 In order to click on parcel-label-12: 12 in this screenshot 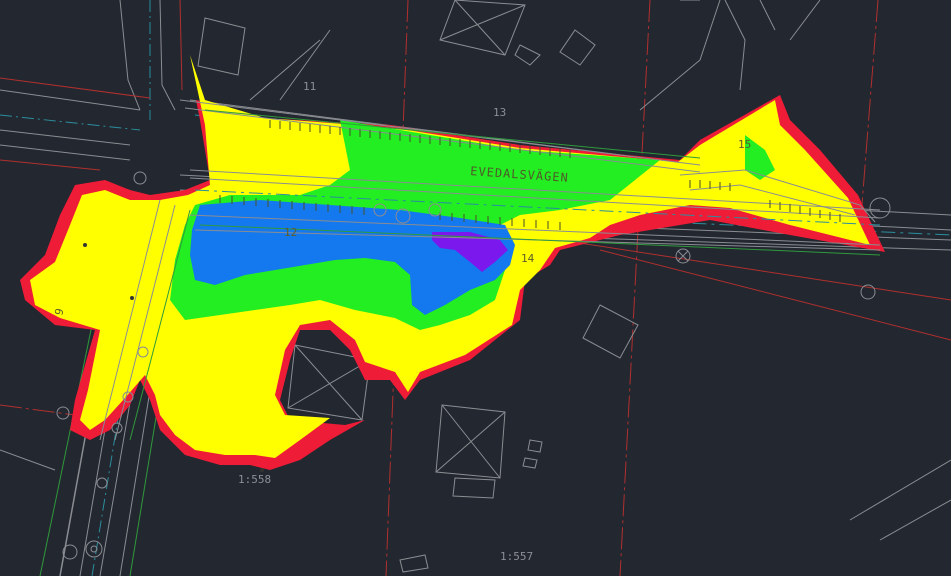, I will do `click(290, 232)`.